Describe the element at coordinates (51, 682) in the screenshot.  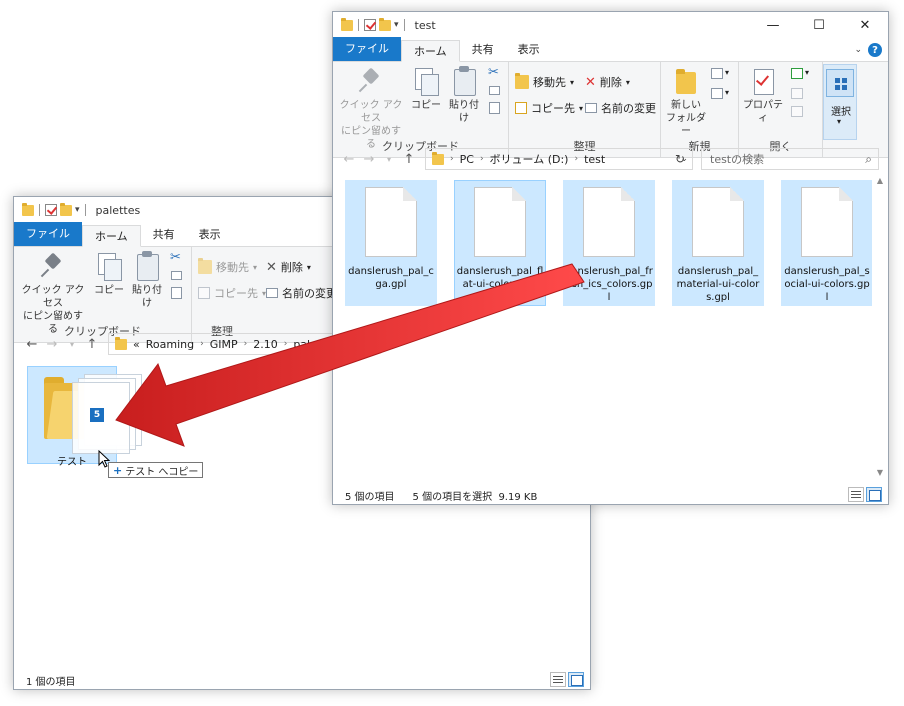
I see `item-count: 1 個の項目` at that location.